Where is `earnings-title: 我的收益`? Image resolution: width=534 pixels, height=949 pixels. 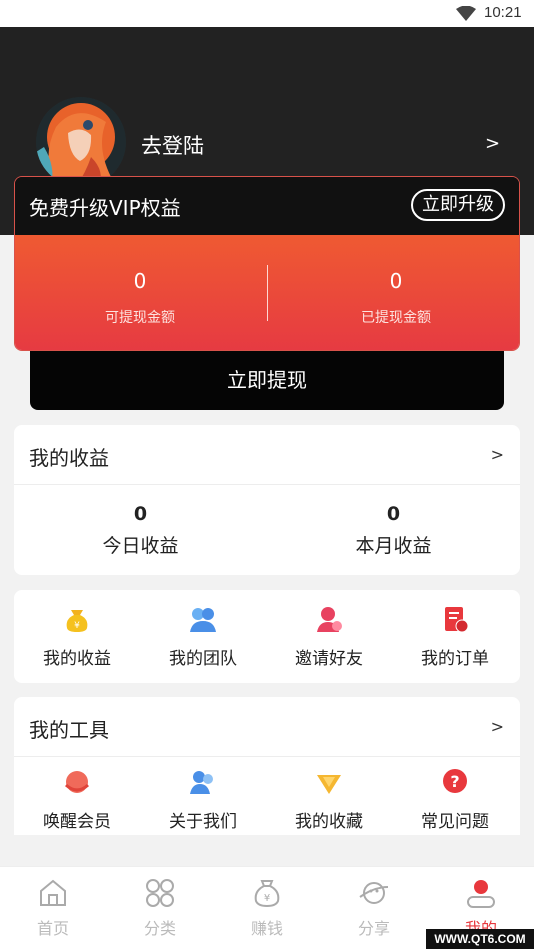 earnings-title: 我的收益 is located at coordinates (69, 456).